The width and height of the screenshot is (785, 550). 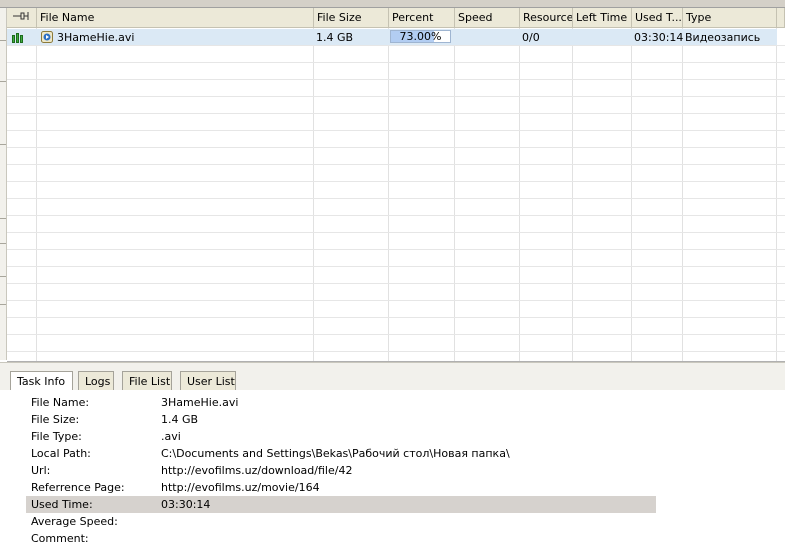 I want to click on info-value: http://evofilms.uz/movie/164, so click(x=240, y=487).